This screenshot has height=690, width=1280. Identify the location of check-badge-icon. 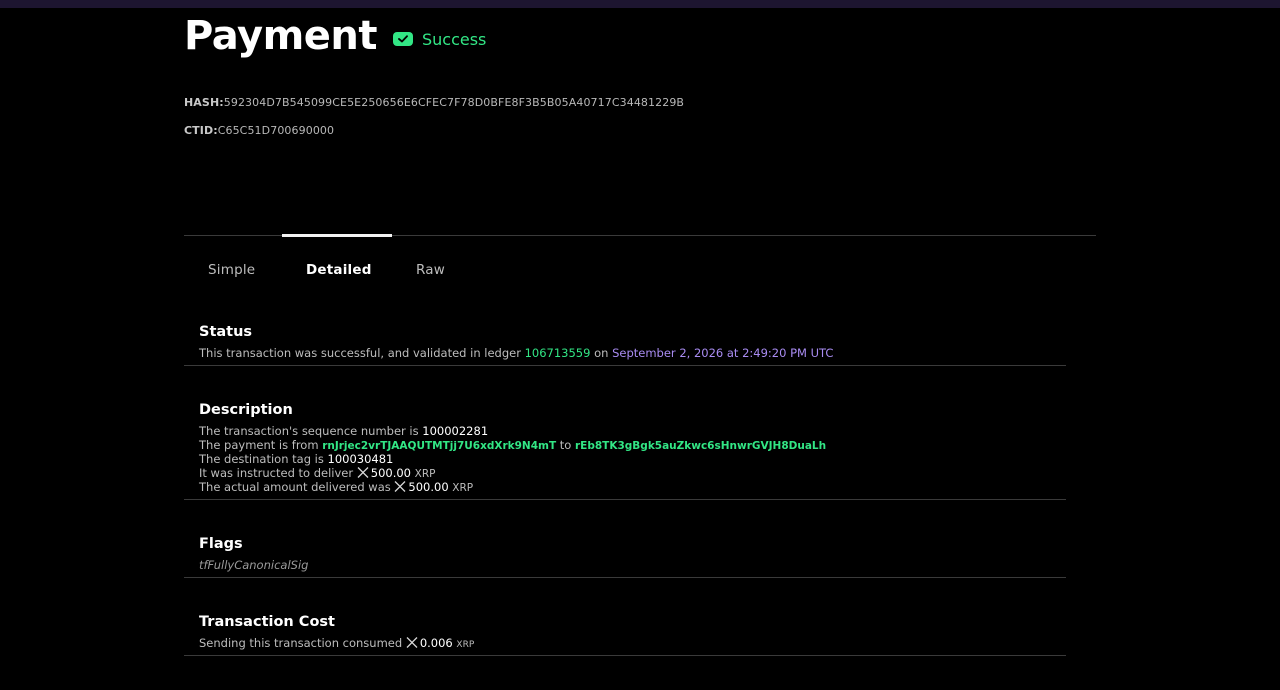
(402, 39).